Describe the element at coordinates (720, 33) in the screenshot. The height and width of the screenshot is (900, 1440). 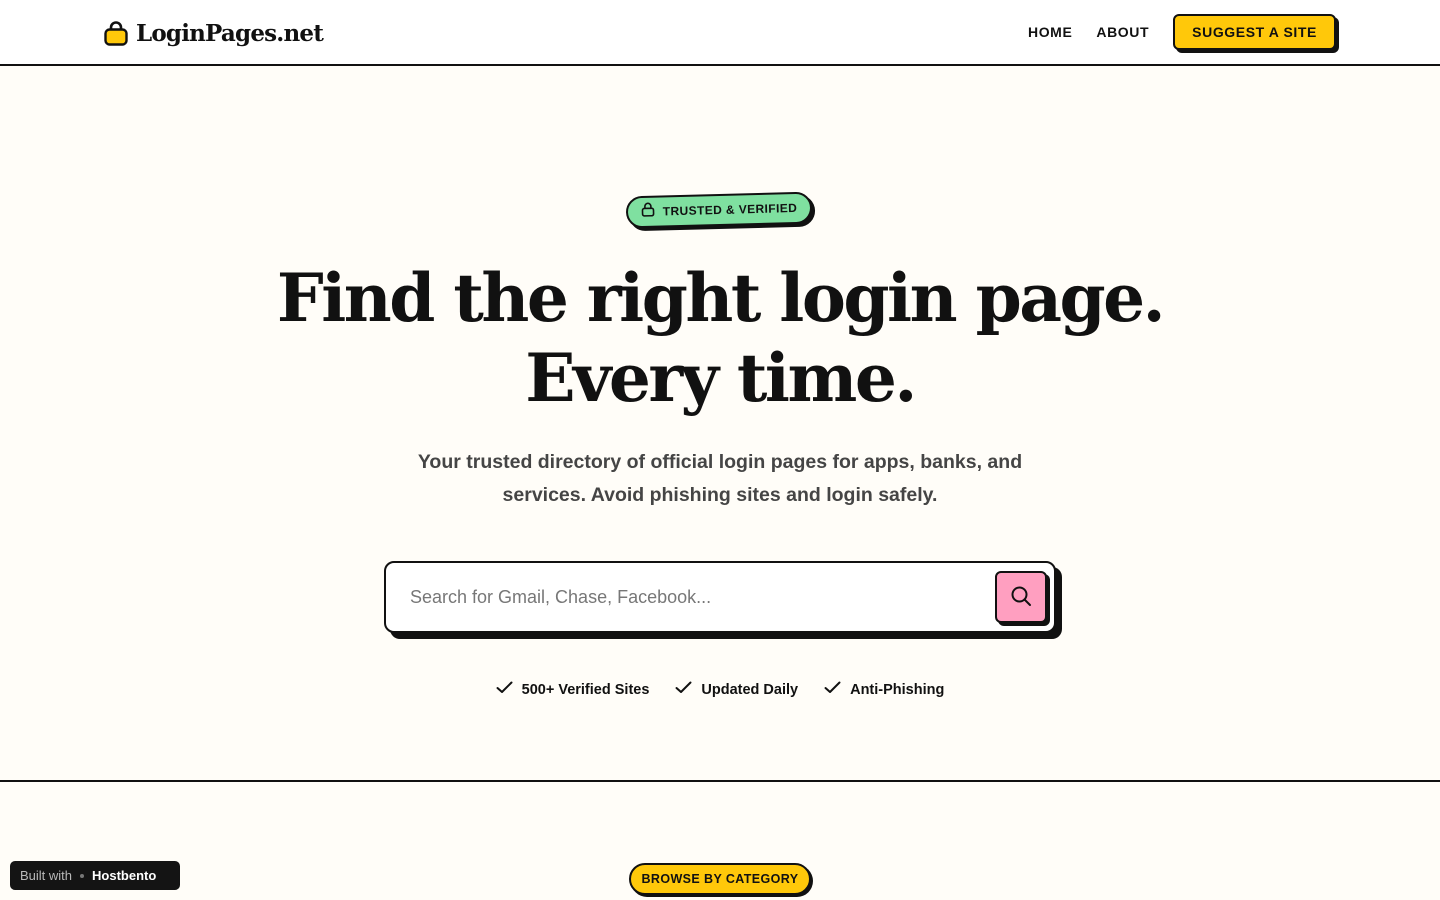
I see `site-header: LoginPages.net HOME ABOUT SUGGEST A SITE` at that location.